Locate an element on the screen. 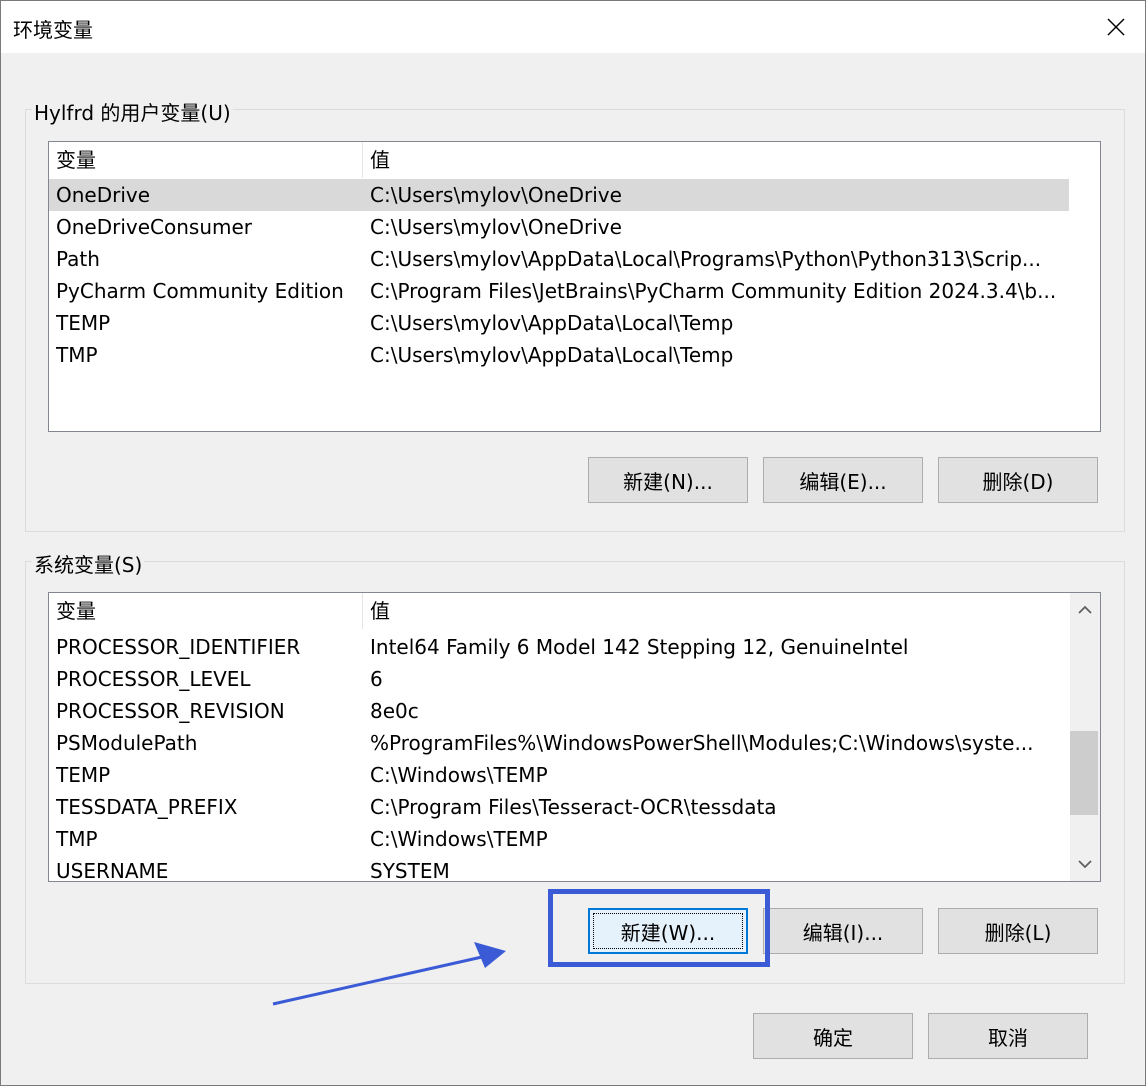 The image size is (1146, 1086). variable-name: OneDrive is located at coordinates (103, 195).